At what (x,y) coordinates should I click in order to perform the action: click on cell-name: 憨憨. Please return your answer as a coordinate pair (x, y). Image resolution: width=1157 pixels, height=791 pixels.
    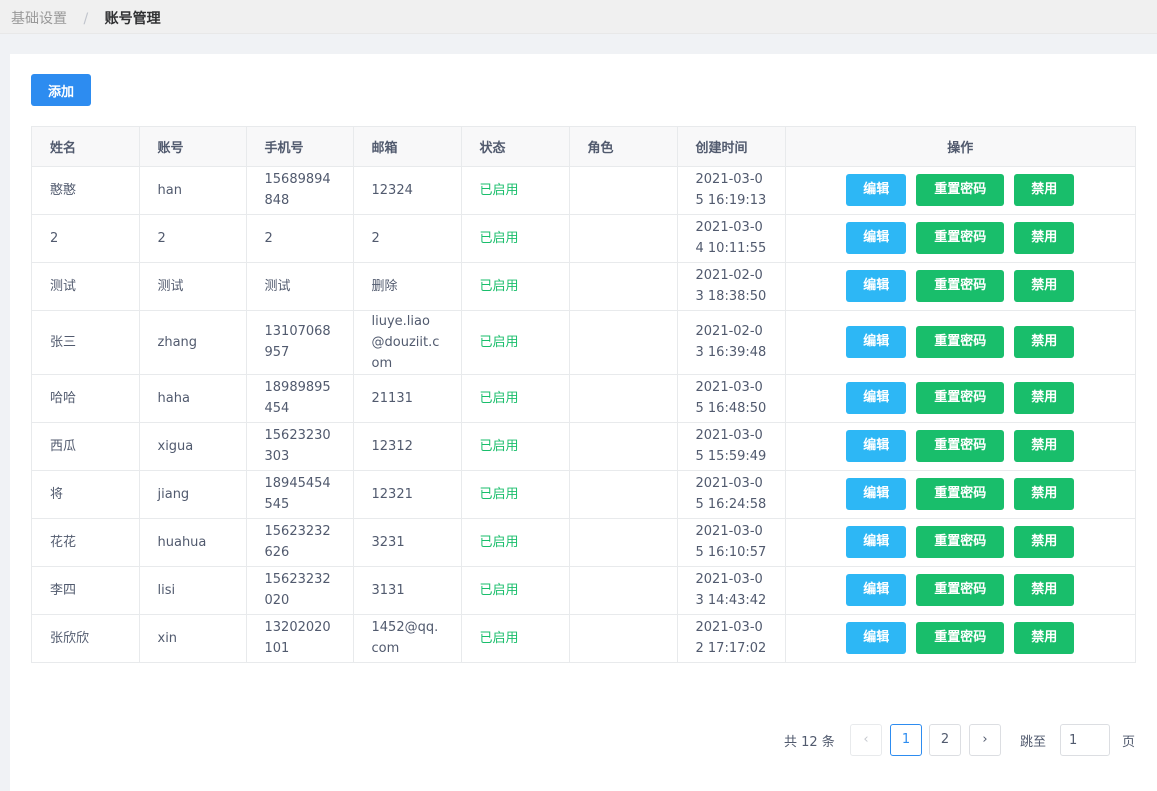
    Looking at the image, I should click on (86, 190).